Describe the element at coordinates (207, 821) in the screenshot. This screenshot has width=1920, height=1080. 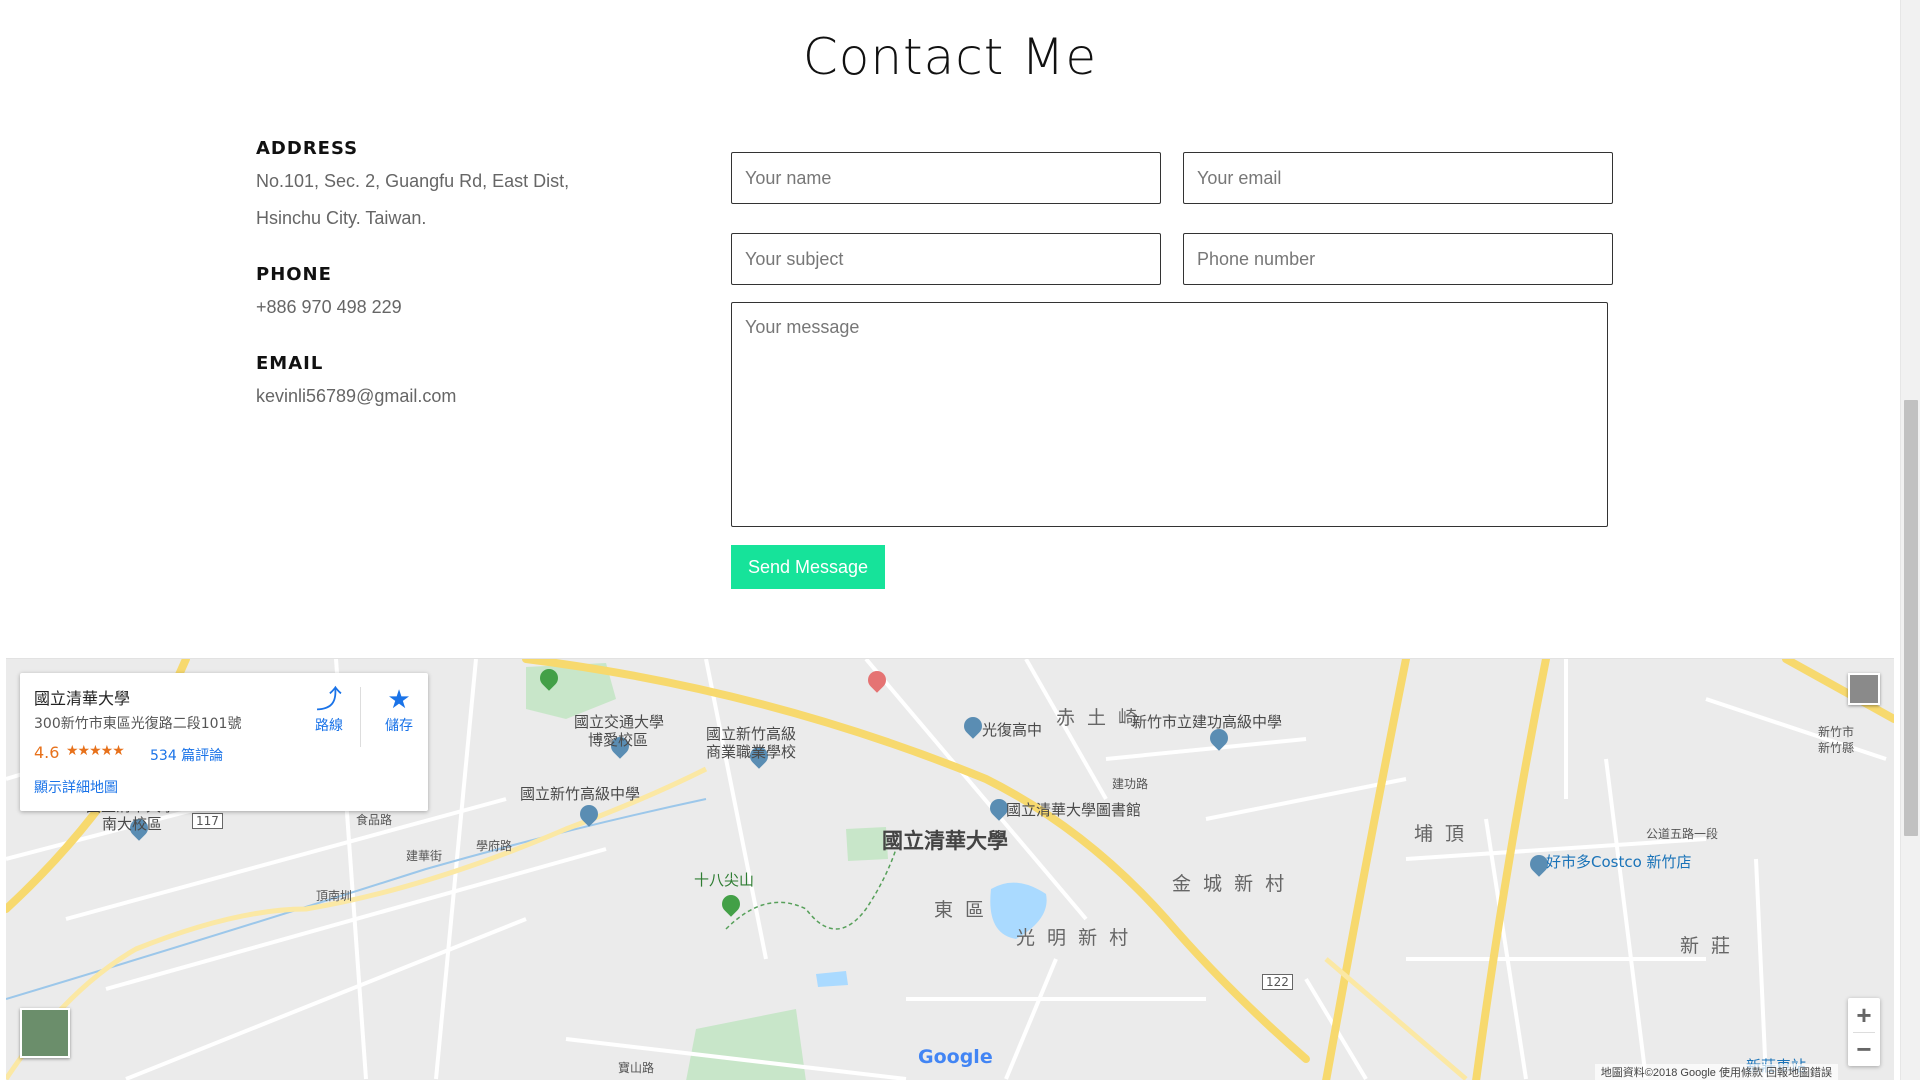
I see `route-shield: 117` at that location.